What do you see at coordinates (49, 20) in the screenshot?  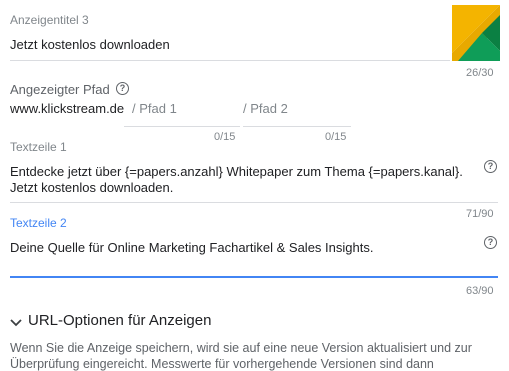 I see `headline3-label: Anzeigentitel 3` at bounding box center [49, 20].